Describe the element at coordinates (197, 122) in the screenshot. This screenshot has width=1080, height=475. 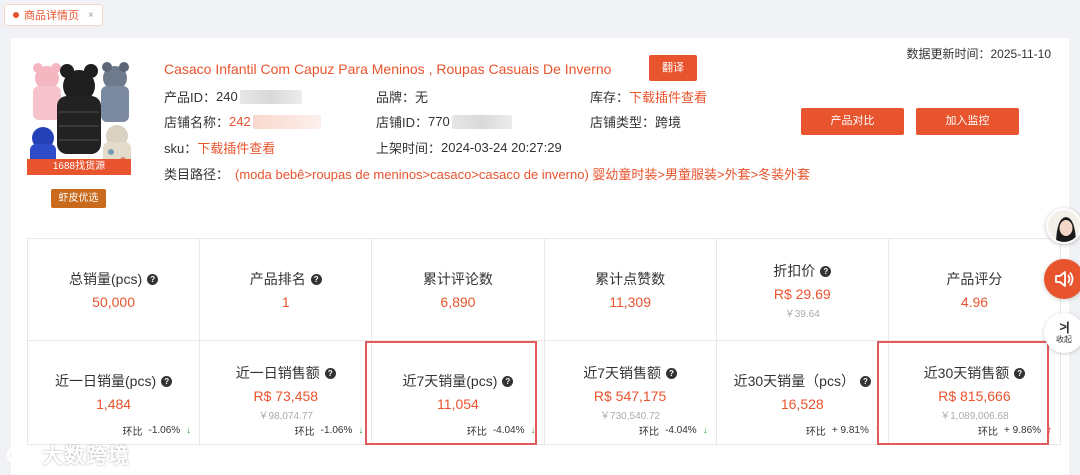
I see `shop-name-label: 店铺名称：` at that location.